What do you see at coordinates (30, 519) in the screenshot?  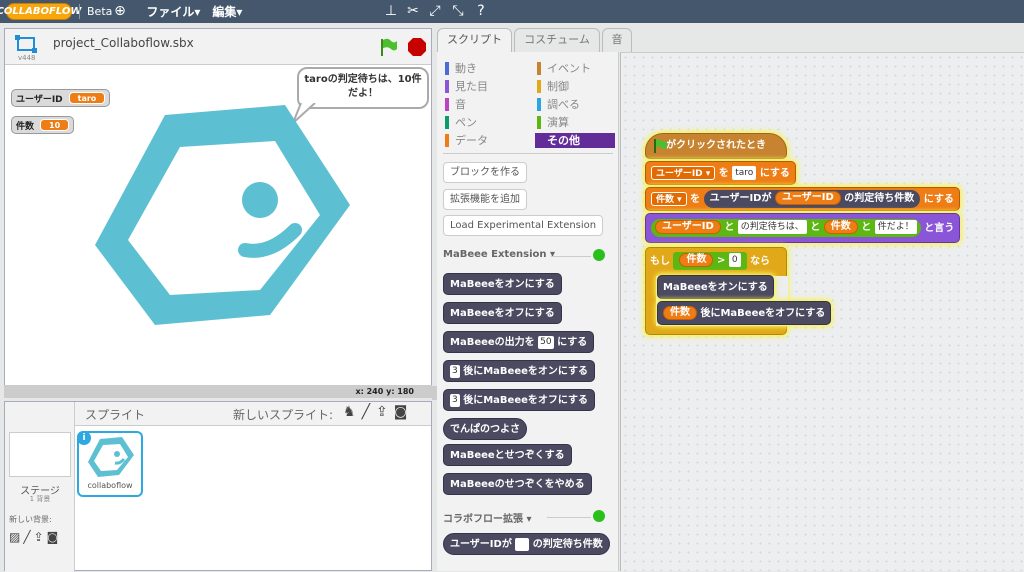 I see `new-backdrop-label: 新しい背景:` at bounding box center [30, 519].